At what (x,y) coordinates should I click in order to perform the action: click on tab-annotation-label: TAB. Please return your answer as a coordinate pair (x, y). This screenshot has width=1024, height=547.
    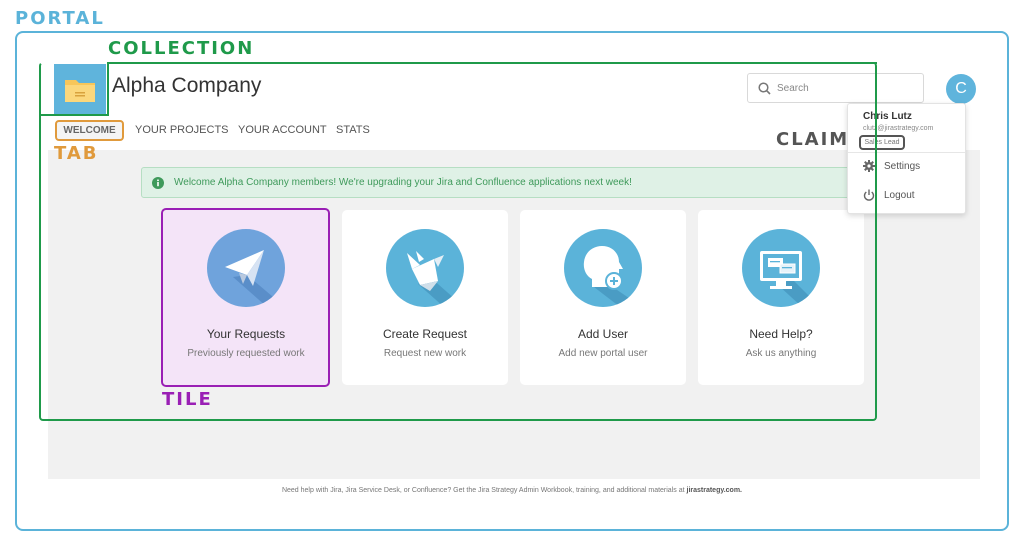
    Looking at the image, I should click on (76, 153).